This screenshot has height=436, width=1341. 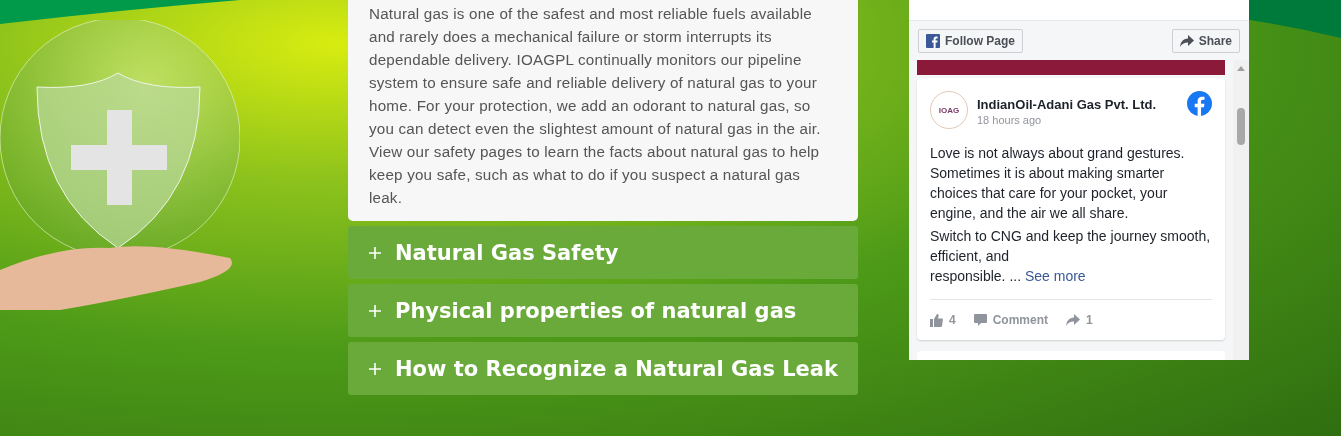 What do you see at coordinates (970, 40) in the screenshot?
I see `follow-page-button: Follow Page` at bounding box center [970, 40].